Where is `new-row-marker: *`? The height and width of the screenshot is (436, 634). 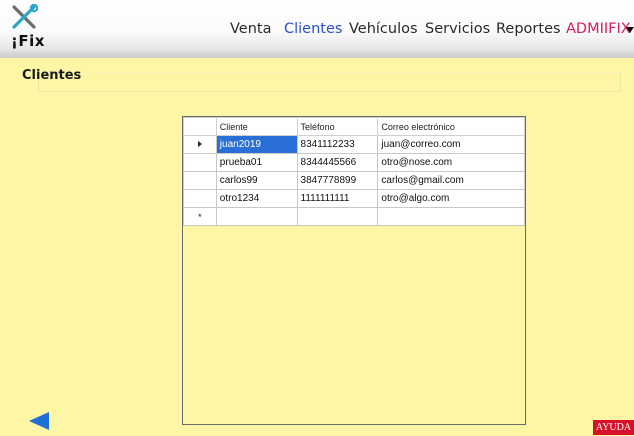
new-row-marker: * is located at coordinates (200, 216).